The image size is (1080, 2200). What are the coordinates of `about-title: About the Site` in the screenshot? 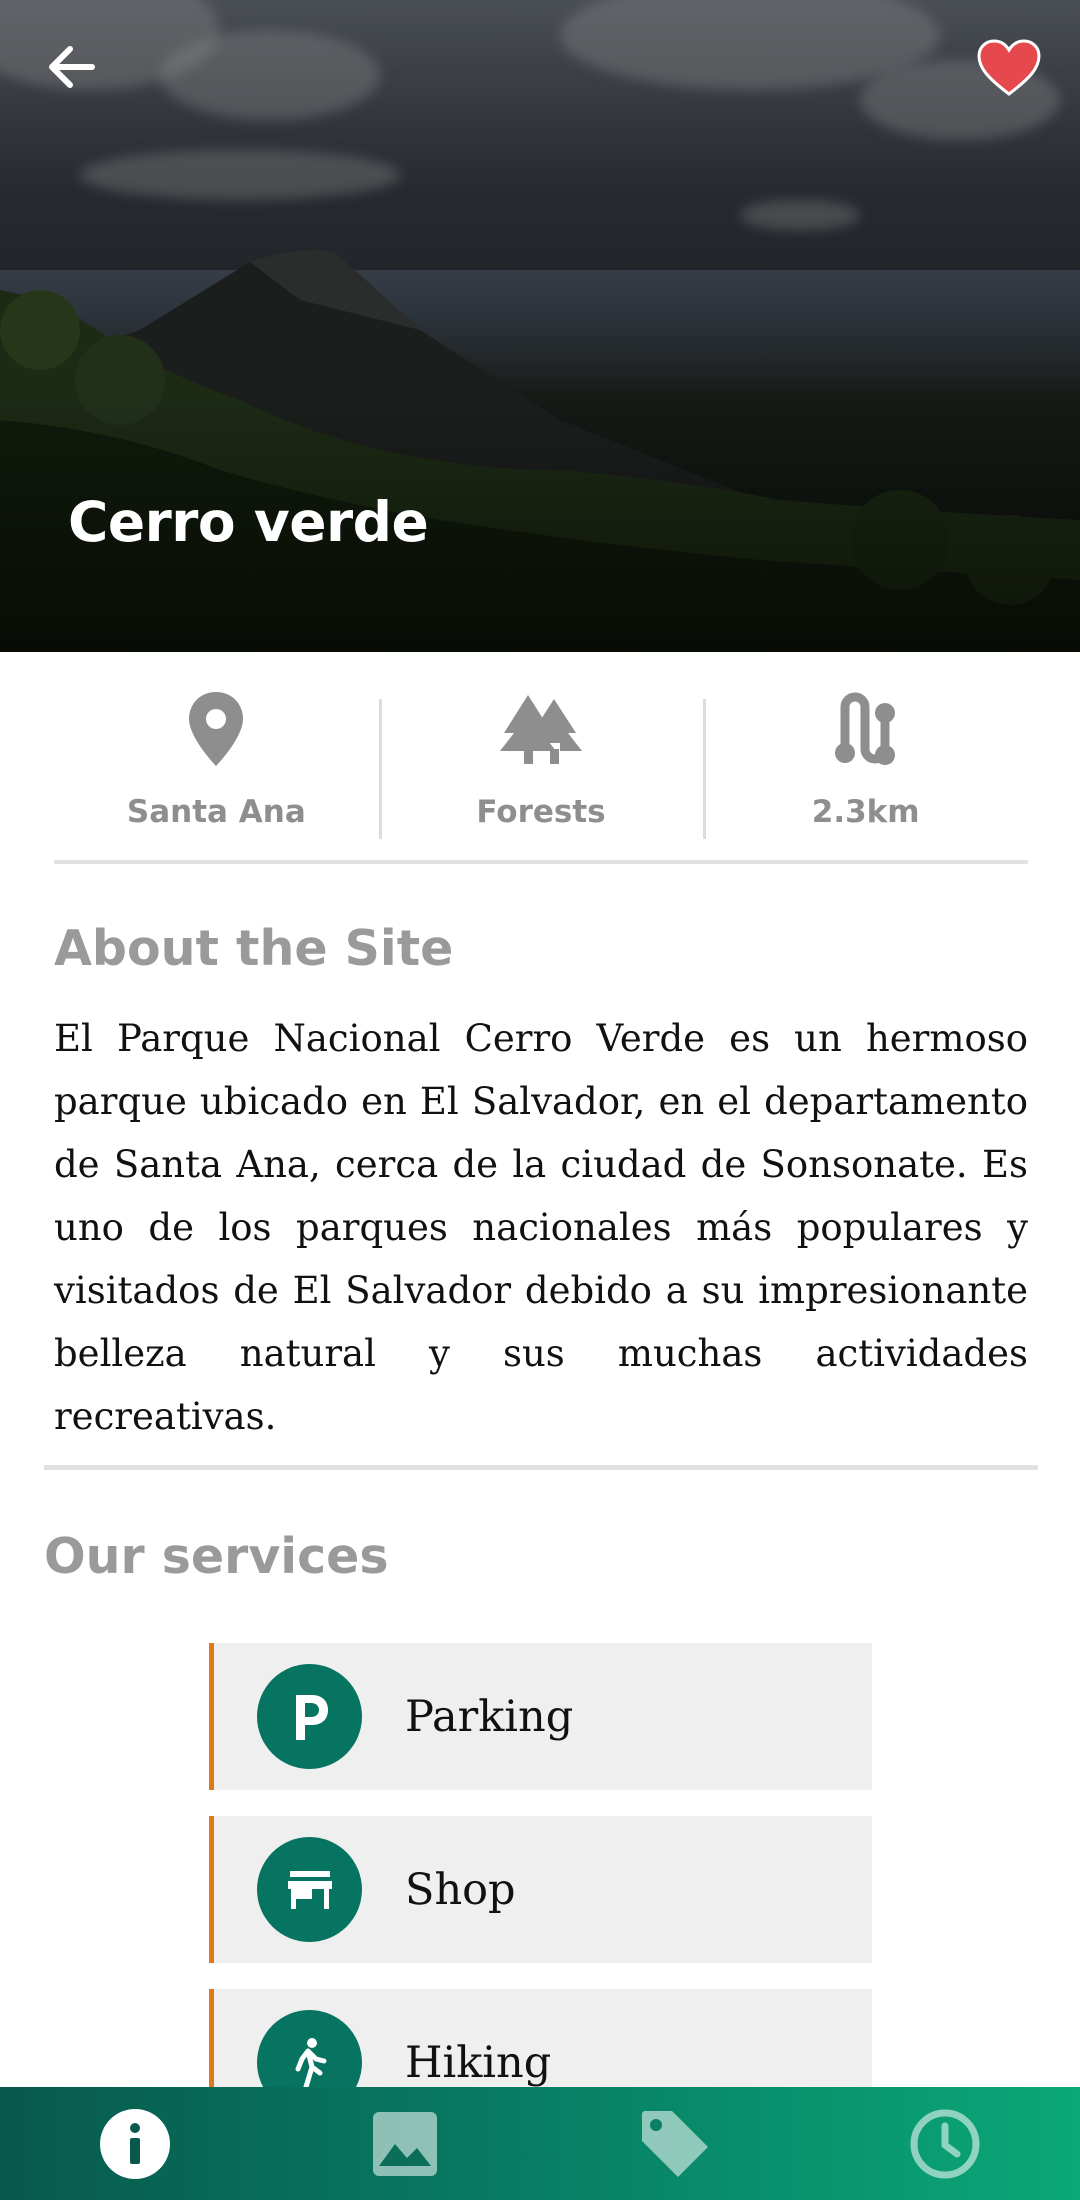 It's located at (254, 948).